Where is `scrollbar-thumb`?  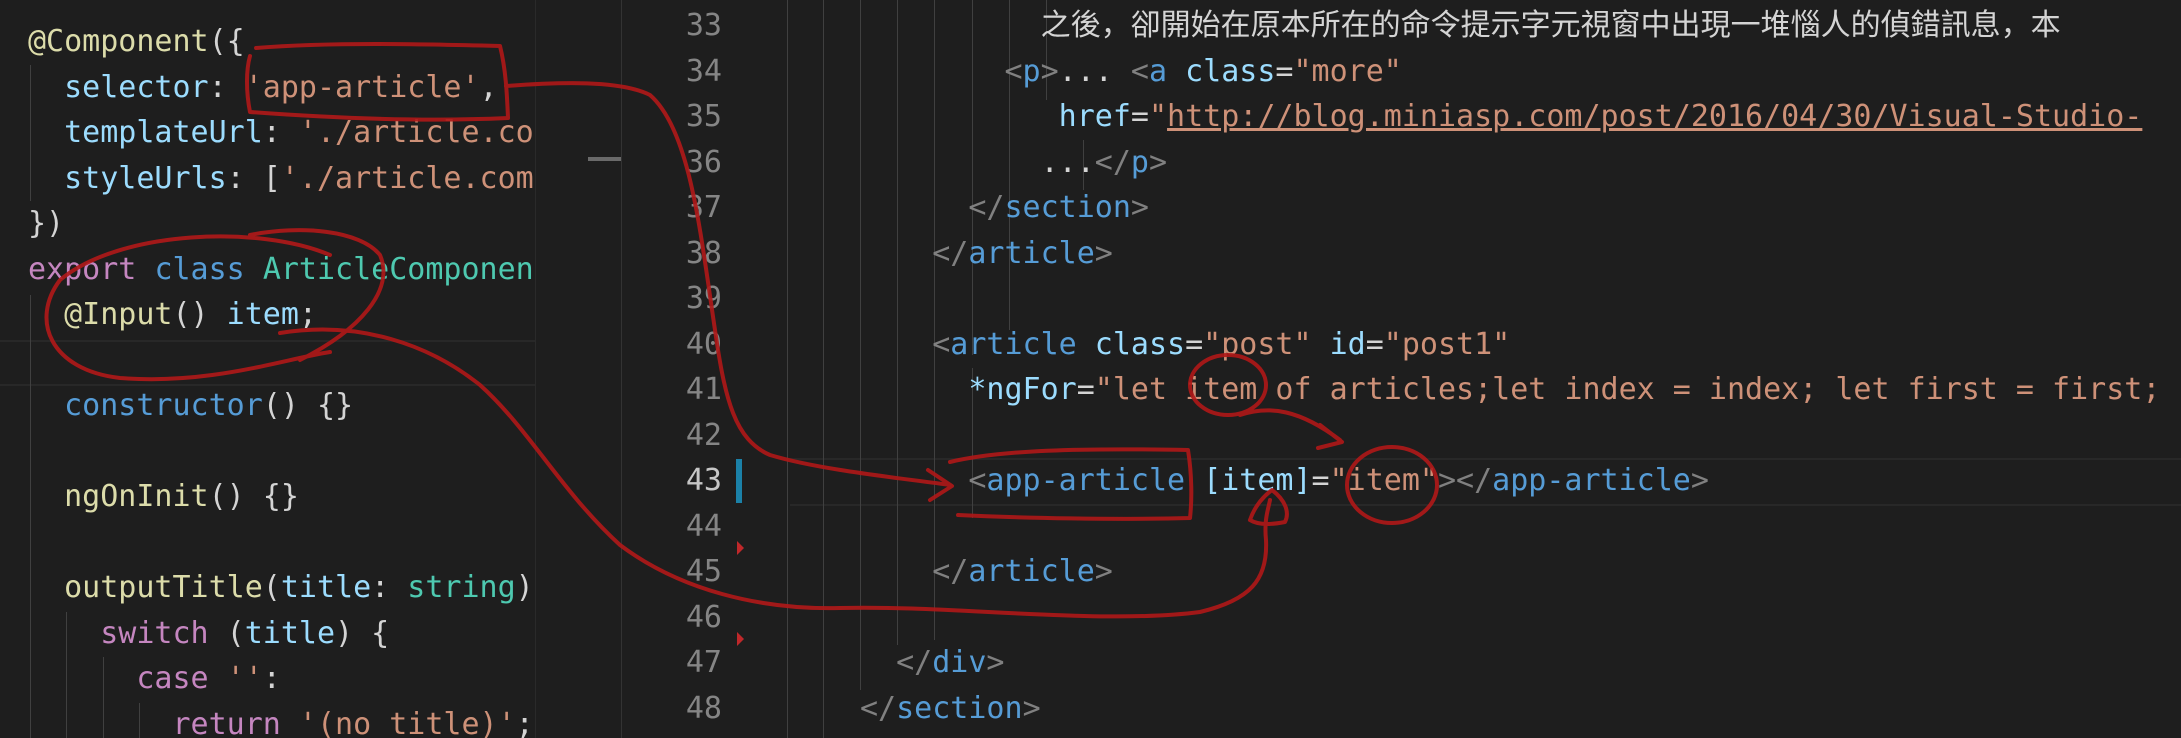 scrollbar-thumb is located at coordinates (605, 159).